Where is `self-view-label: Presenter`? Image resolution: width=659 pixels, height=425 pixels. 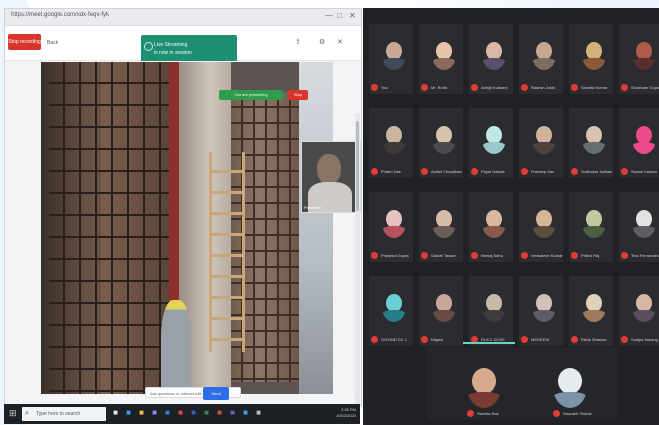 self-view-label: Presenter is located at coordinates (313, 207).